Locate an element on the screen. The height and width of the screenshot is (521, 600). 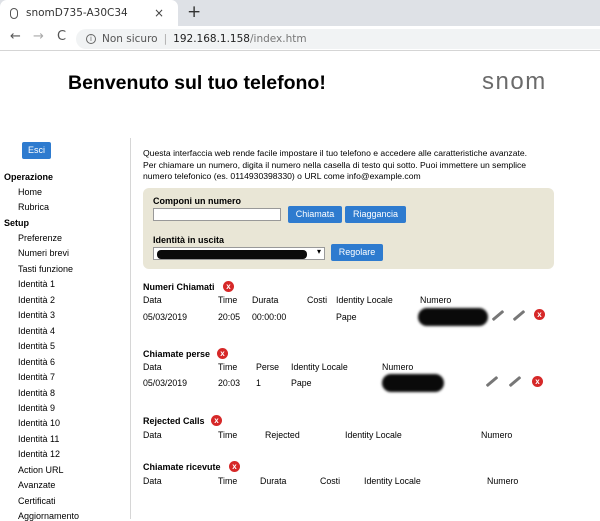
sidebar-item-setup: Identità 9 is located at coordinates (36, 408).